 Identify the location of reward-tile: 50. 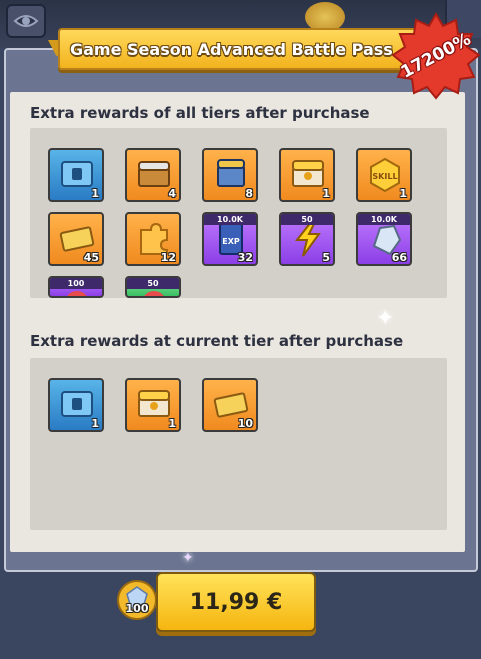
(153, 287).